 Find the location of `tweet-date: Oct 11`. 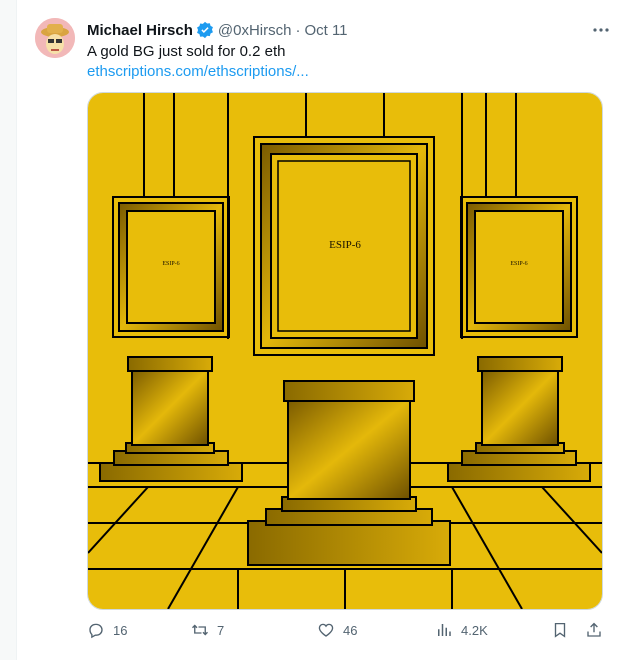

tweet-date: Oct 11 is located at coordinates (325, 30).